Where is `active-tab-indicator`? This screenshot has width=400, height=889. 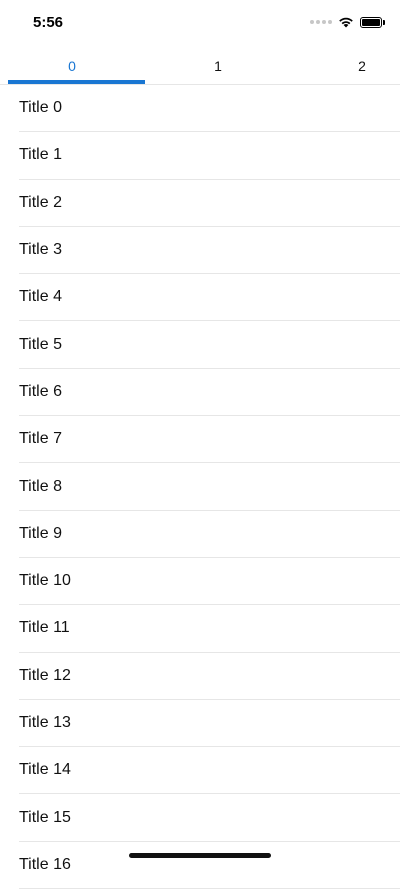 active-tab-indicator is located at coordinates (76, 82).